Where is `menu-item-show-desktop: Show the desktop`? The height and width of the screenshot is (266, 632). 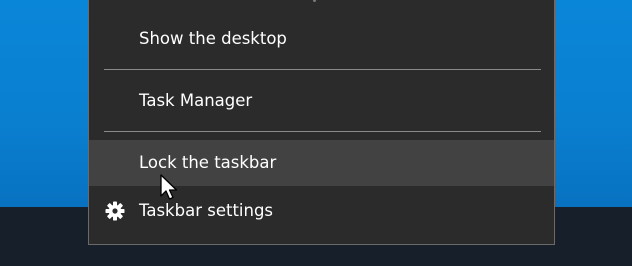 menu-item-show-desktop: Show the desktop is located at coordinates (321, 39).